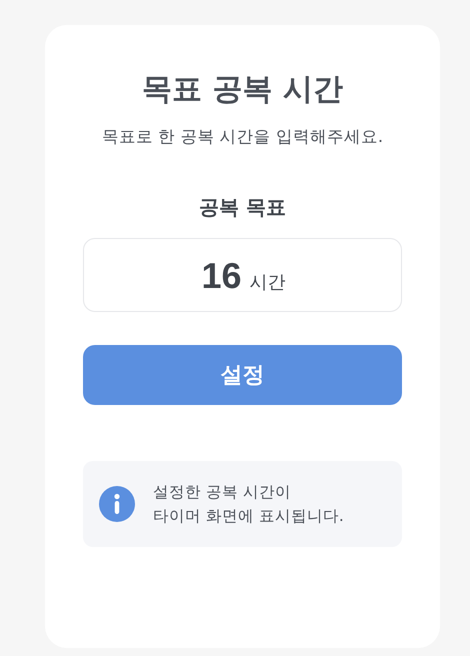  Describe the element at coordinates (242, 90) in the screenshot. I see `page-title: 목표 공복 시간` at that location.